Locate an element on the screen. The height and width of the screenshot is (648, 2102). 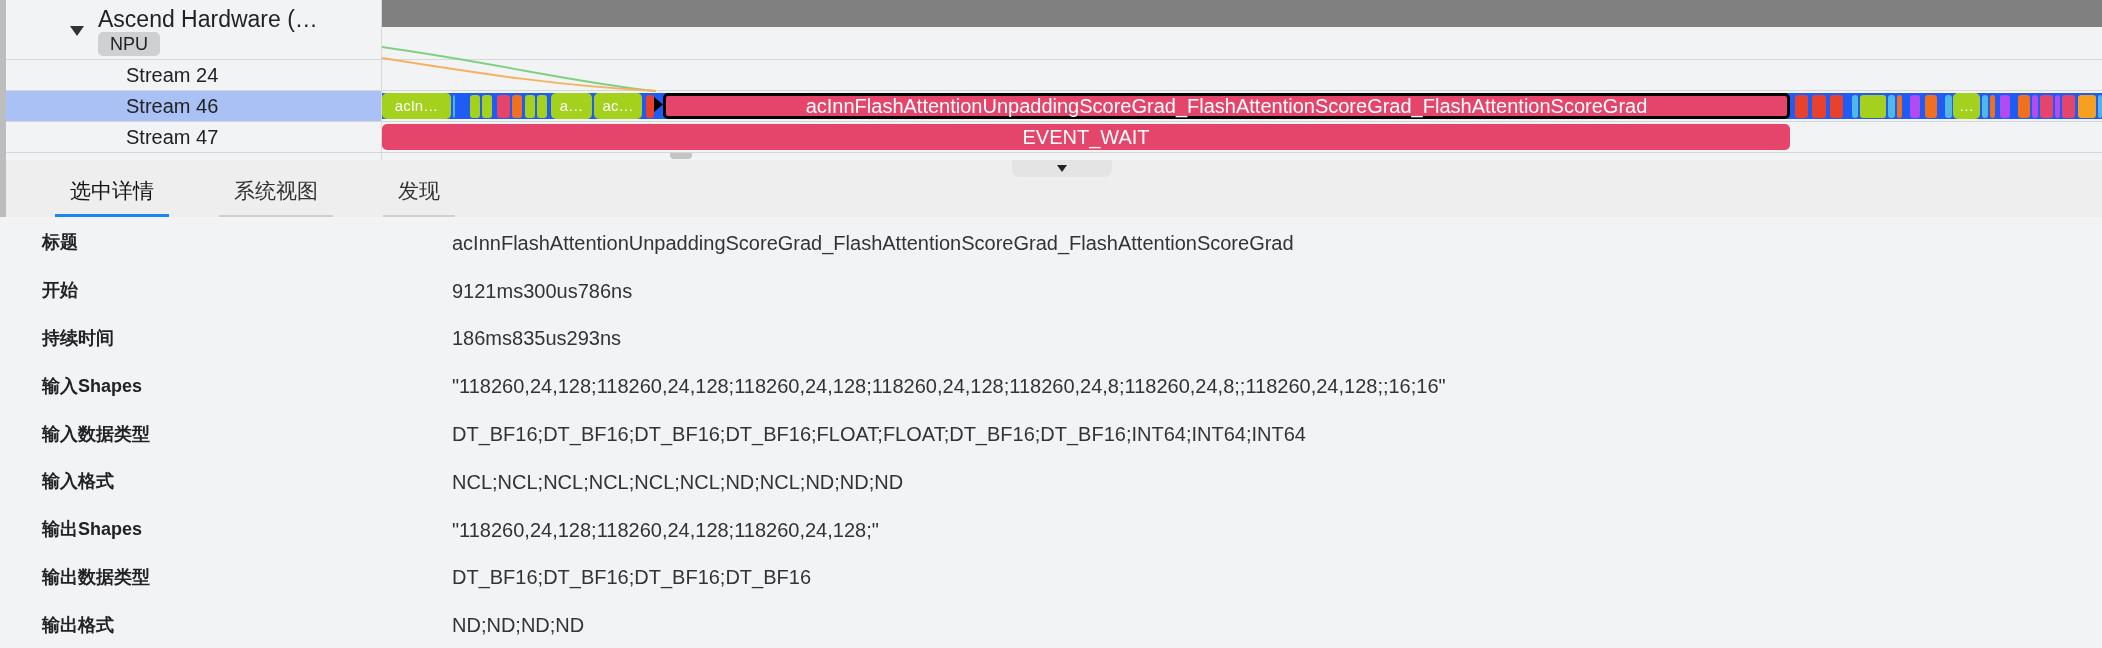
field-value: 186ms835us293ns is located at coordinates (537, 339).